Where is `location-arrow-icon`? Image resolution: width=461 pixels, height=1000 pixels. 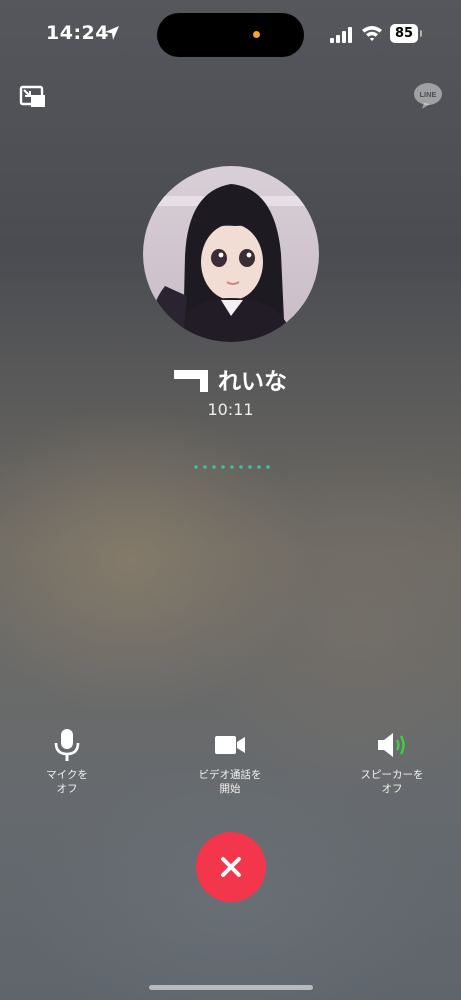 location-arrow-icon is located at coordinates (112, 33).